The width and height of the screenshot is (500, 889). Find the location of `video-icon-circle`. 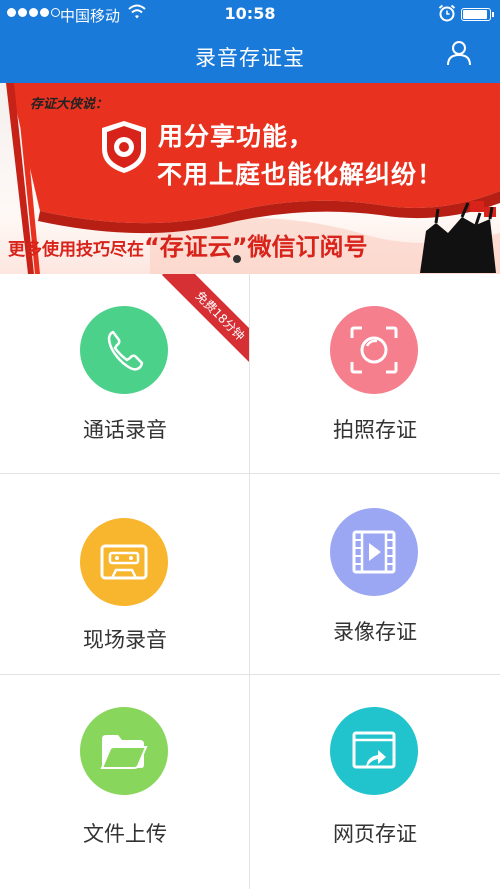

video-icon-circle is located at coordinates (374, 552).